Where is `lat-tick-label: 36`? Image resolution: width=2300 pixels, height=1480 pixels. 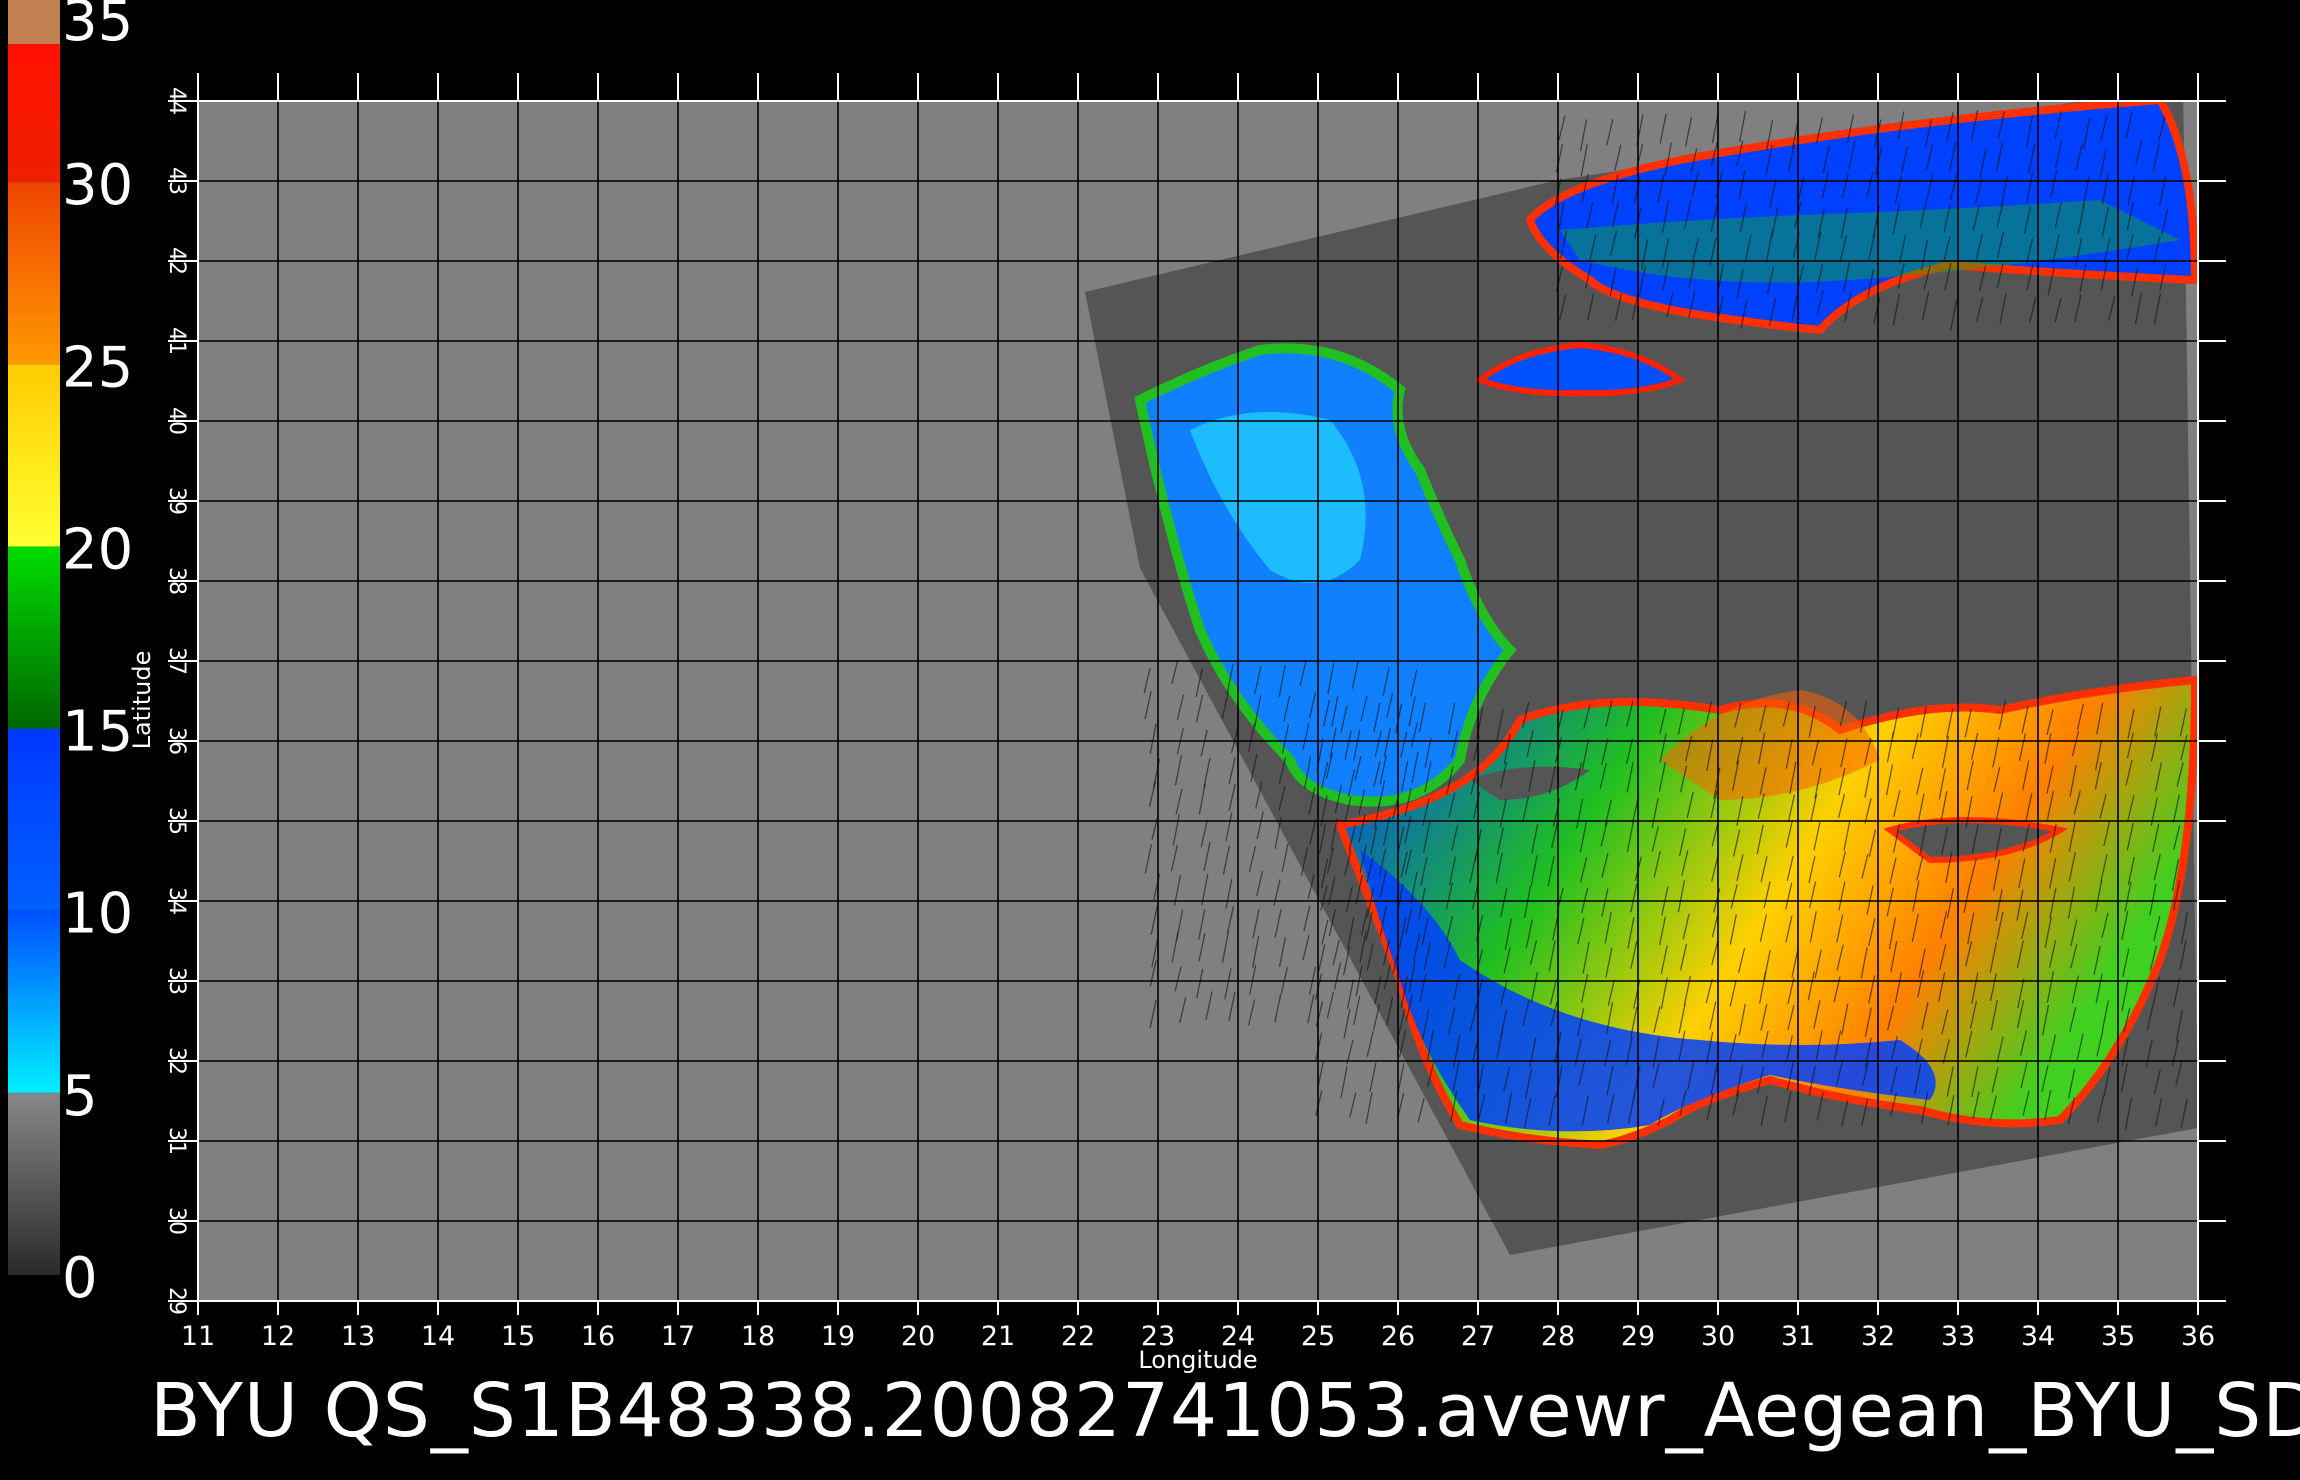
lat-tick-label: 36 is located at coordinates (176, 741).